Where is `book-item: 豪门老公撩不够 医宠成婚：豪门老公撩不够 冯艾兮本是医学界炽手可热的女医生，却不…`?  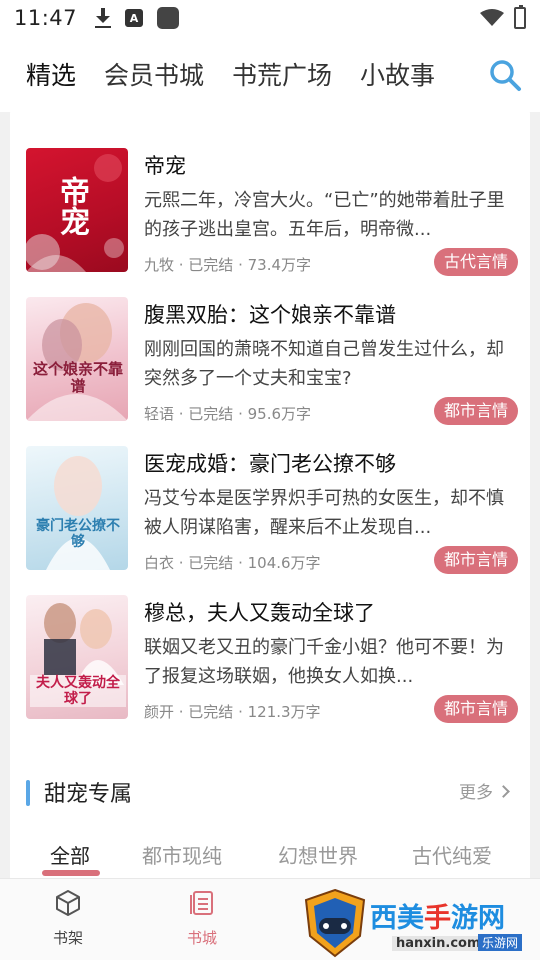 book-item: 豪门老公撩不够 医宠成婚：豪门老公撩不够 冯艾兮本是医学界炽手可热的女医生，却不… is located at coordinates (272, 510).